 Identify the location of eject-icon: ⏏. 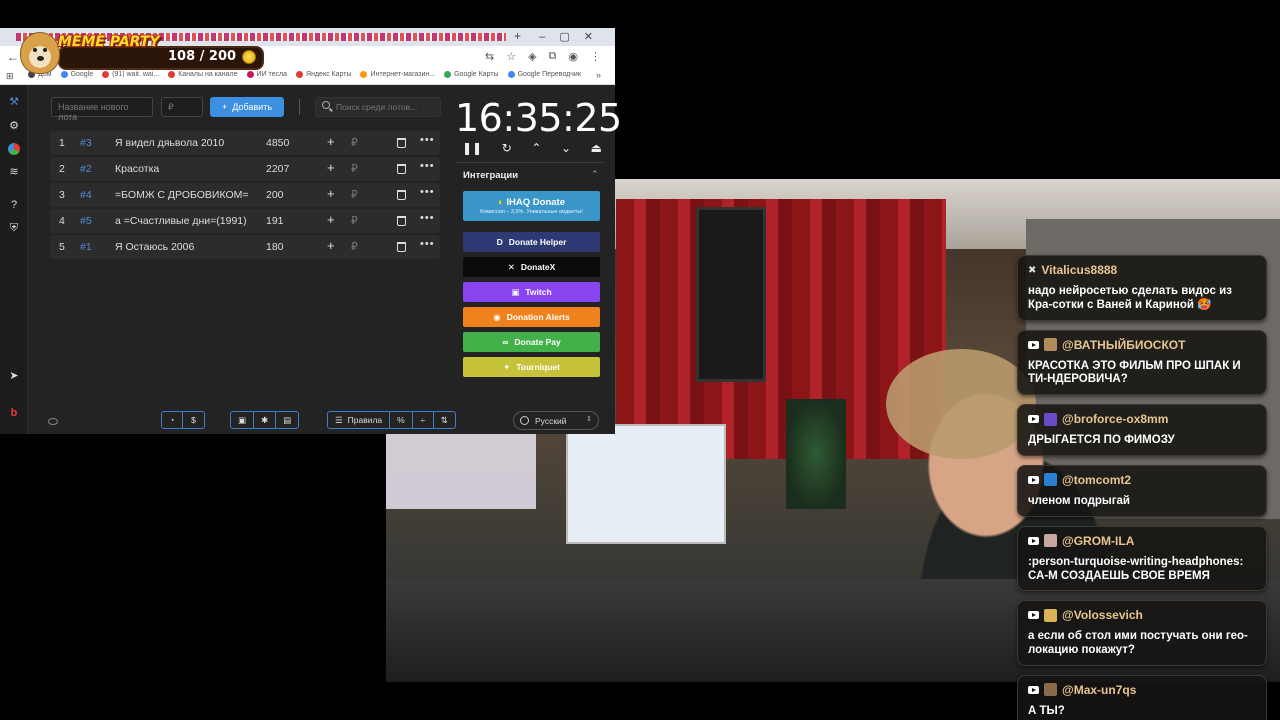
(596, 148).